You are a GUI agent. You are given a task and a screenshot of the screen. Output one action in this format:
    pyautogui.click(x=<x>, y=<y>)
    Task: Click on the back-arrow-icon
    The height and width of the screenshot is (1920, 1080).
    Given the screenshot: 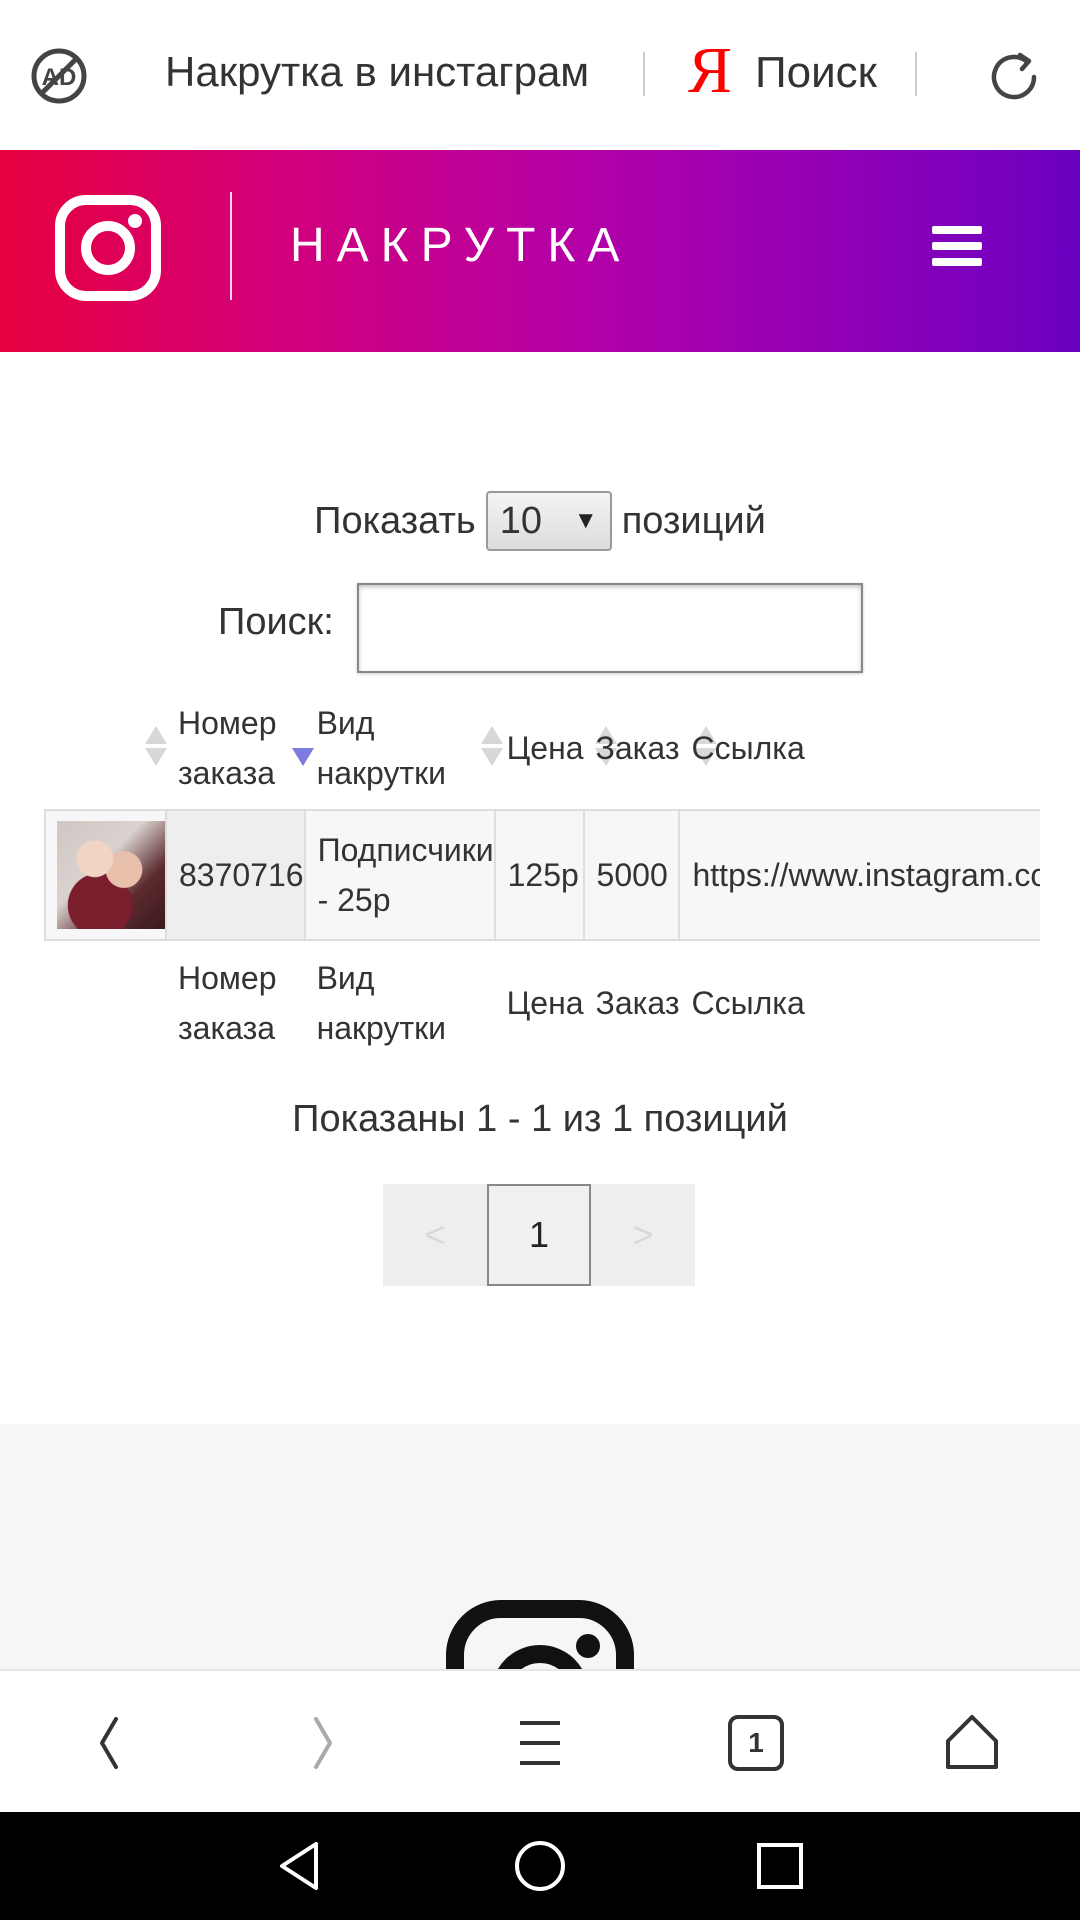 What is the action you would take?
    pyautogui.click(x=108, y=1743)
    